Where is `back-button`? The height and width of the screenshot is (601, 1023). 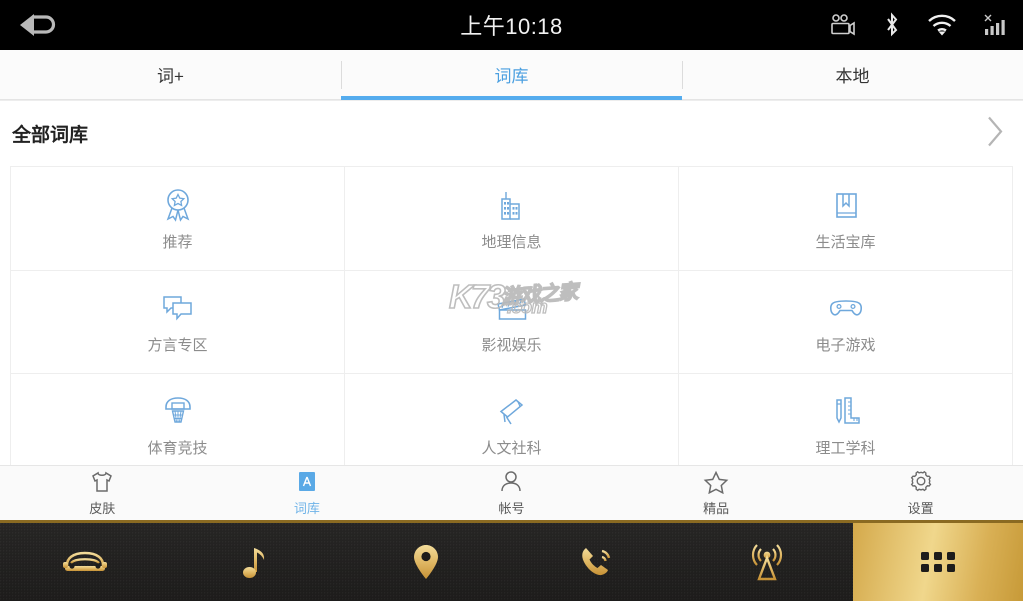 back-button is located at coordinates (35, 25).